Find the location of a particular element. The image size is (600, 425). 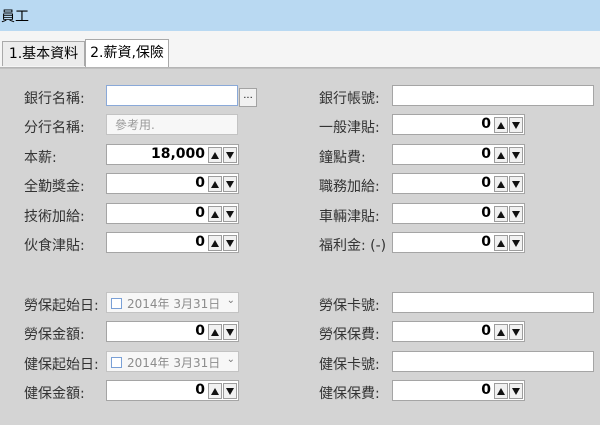

hourly-fee-label: 鐘點費: is located at coordinates (342, 158).